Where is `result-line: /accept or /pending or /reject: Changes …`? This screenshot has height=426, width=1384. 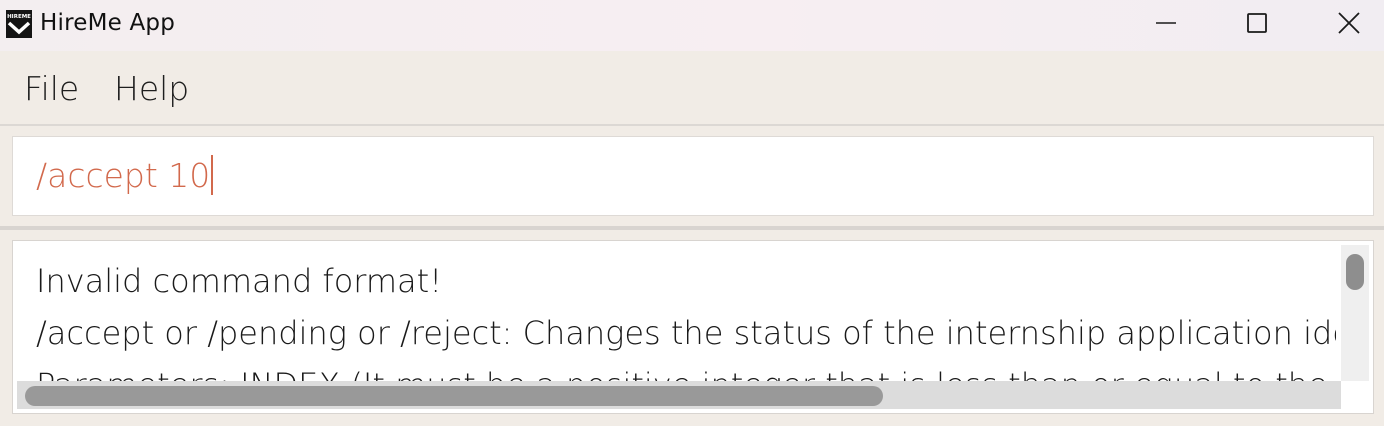 result-line: /accept or /pending or /reject: Changes … is located at coordinates (686, 333).